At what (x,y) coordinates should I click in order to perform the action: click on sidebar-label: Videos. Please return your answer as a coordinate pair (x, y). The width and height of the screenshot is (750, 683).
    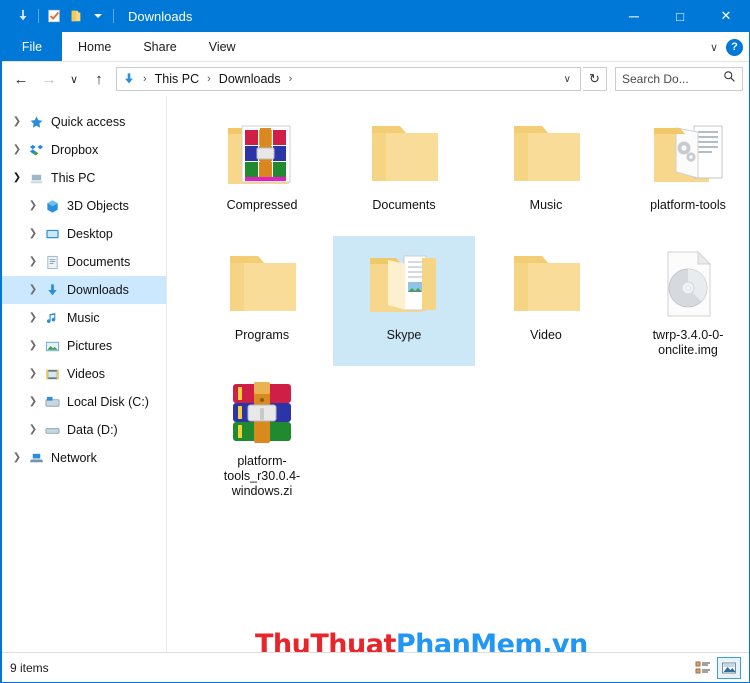
    Looking at the image, I should click on (86, 374).